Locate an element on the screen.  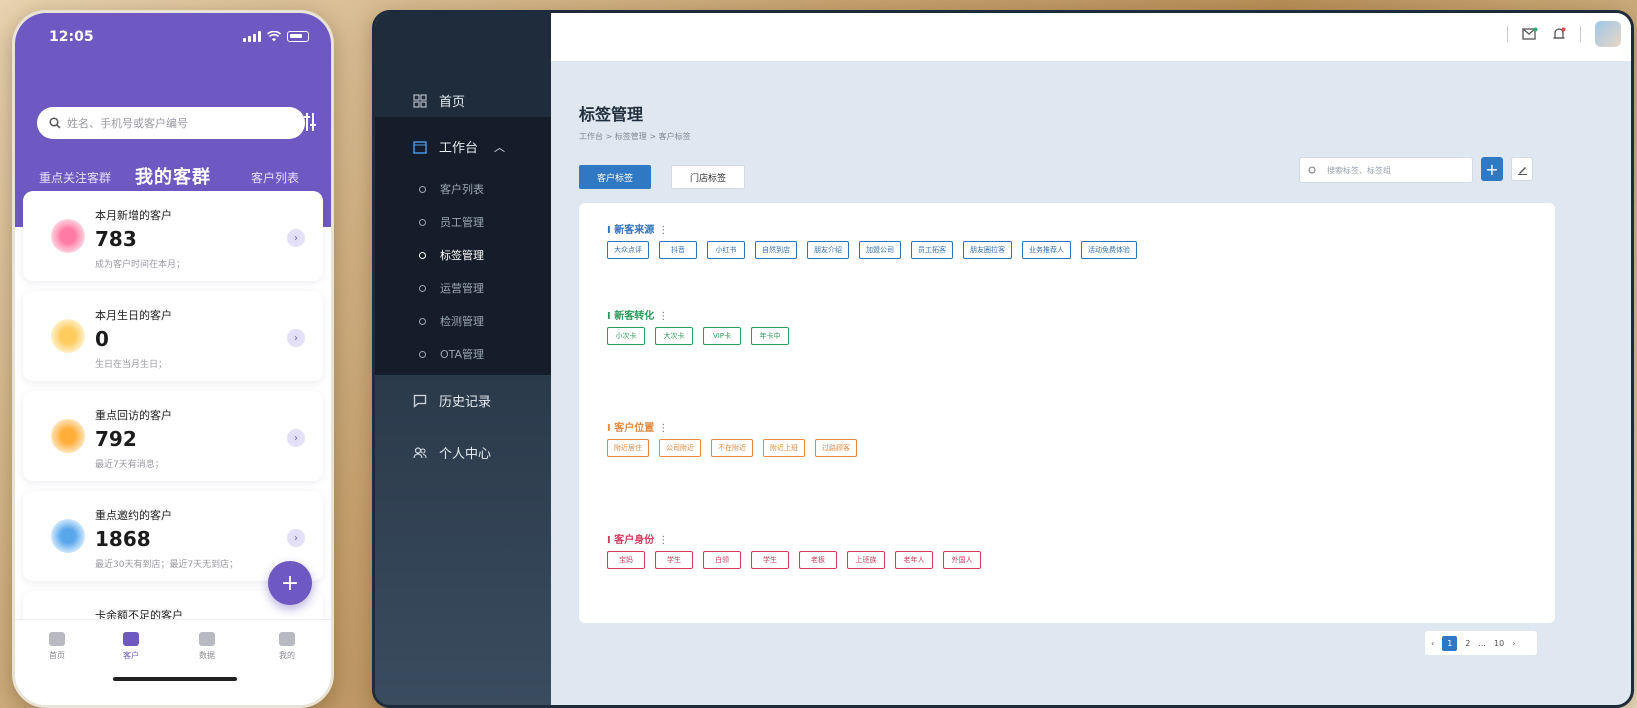
tab-key-focus-groups: 重点关注客群 is located at coordinates (75, 177).